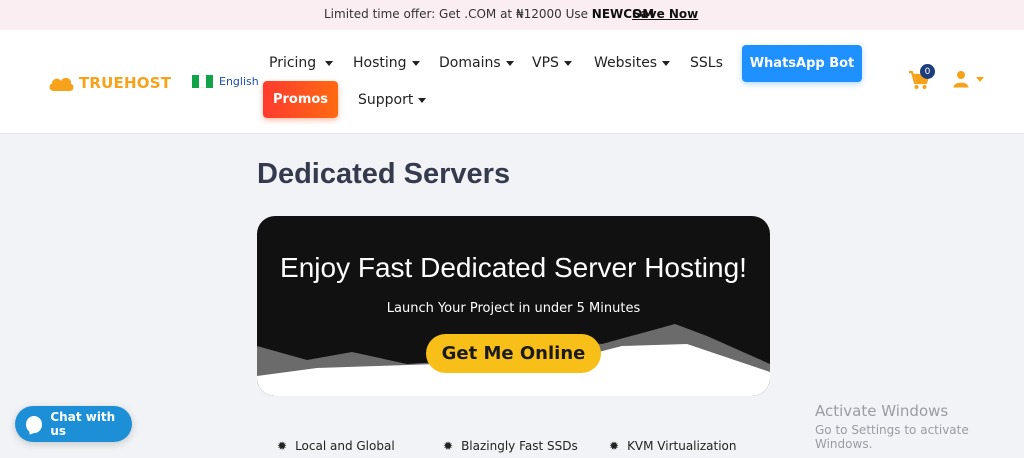  Describe the element at coordinates (513, 267) in the screenshot. I see `hero-title: Enjoy Fast Dedicated Server Hosting!` at that location.